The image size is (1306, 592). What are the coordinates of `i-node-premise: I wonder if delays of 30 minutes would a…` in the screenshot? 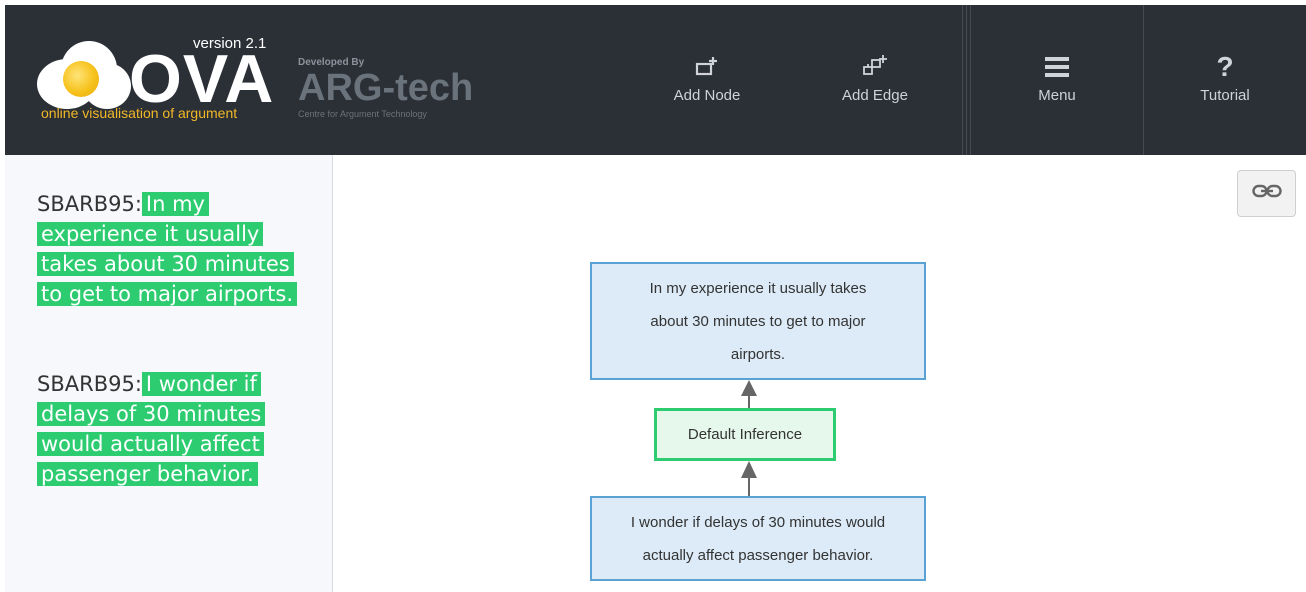 It's located at (758, 538).